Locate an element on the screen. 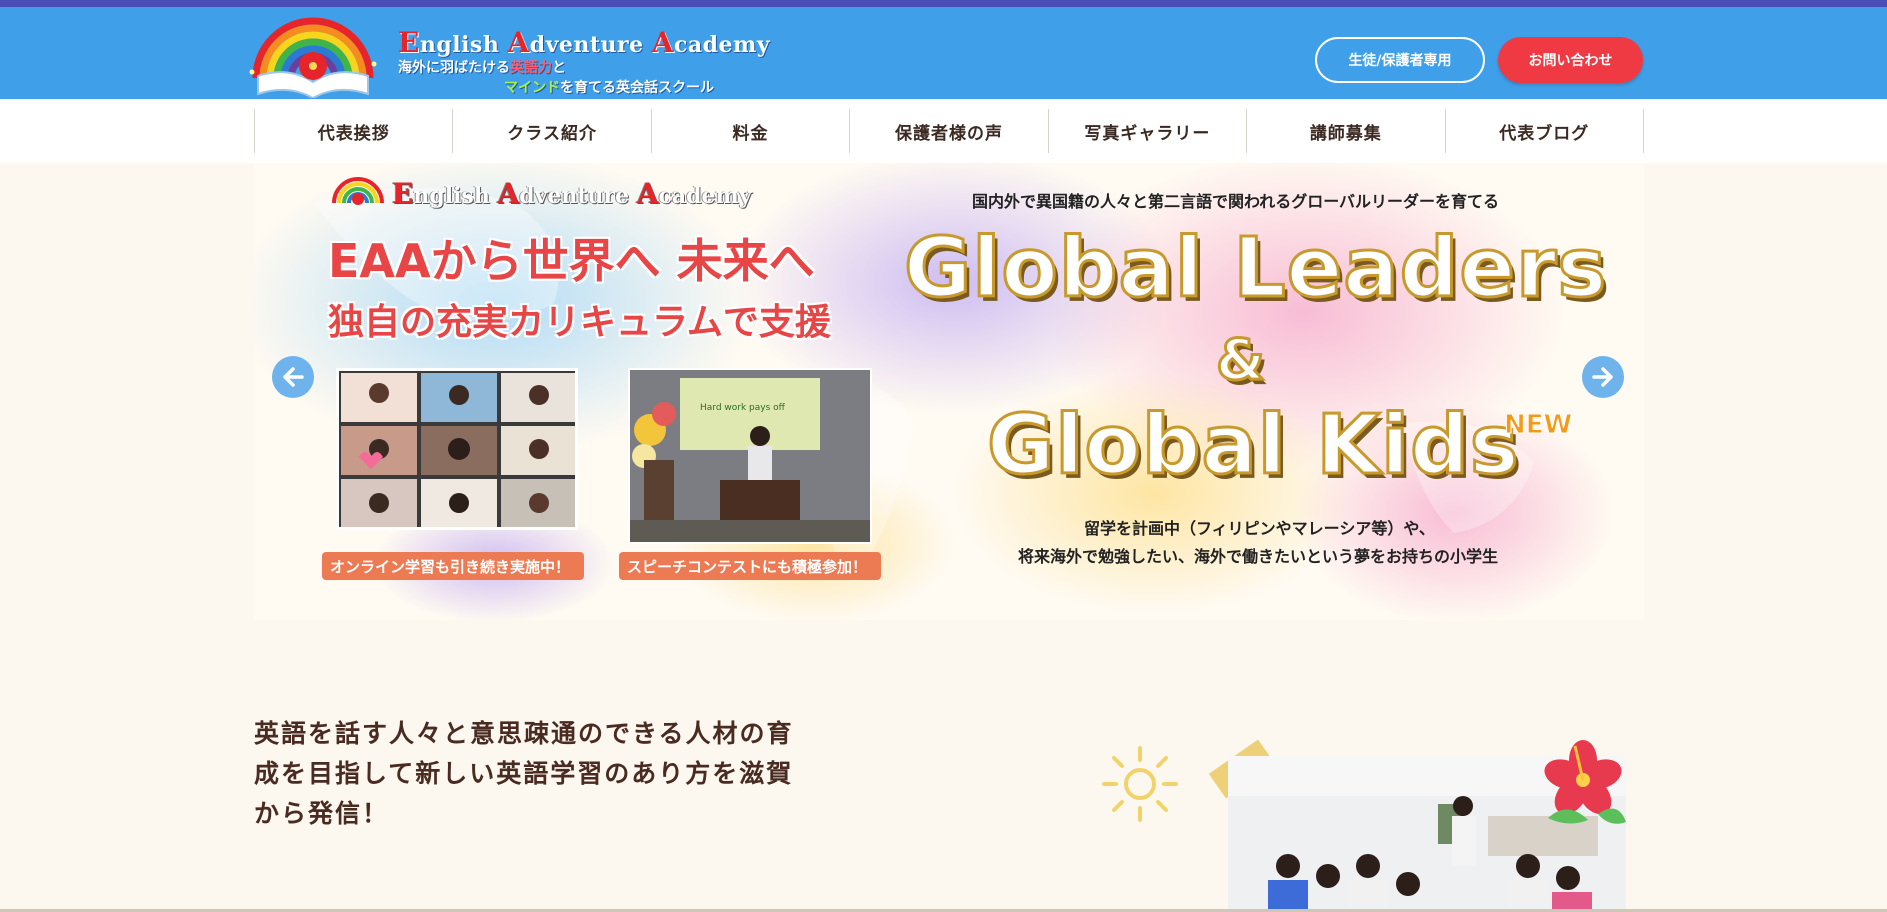 The height and width of the screenshot is (912, 1887). speech-contest-photo: Hard work pays off is located at coordinates (750, 456).